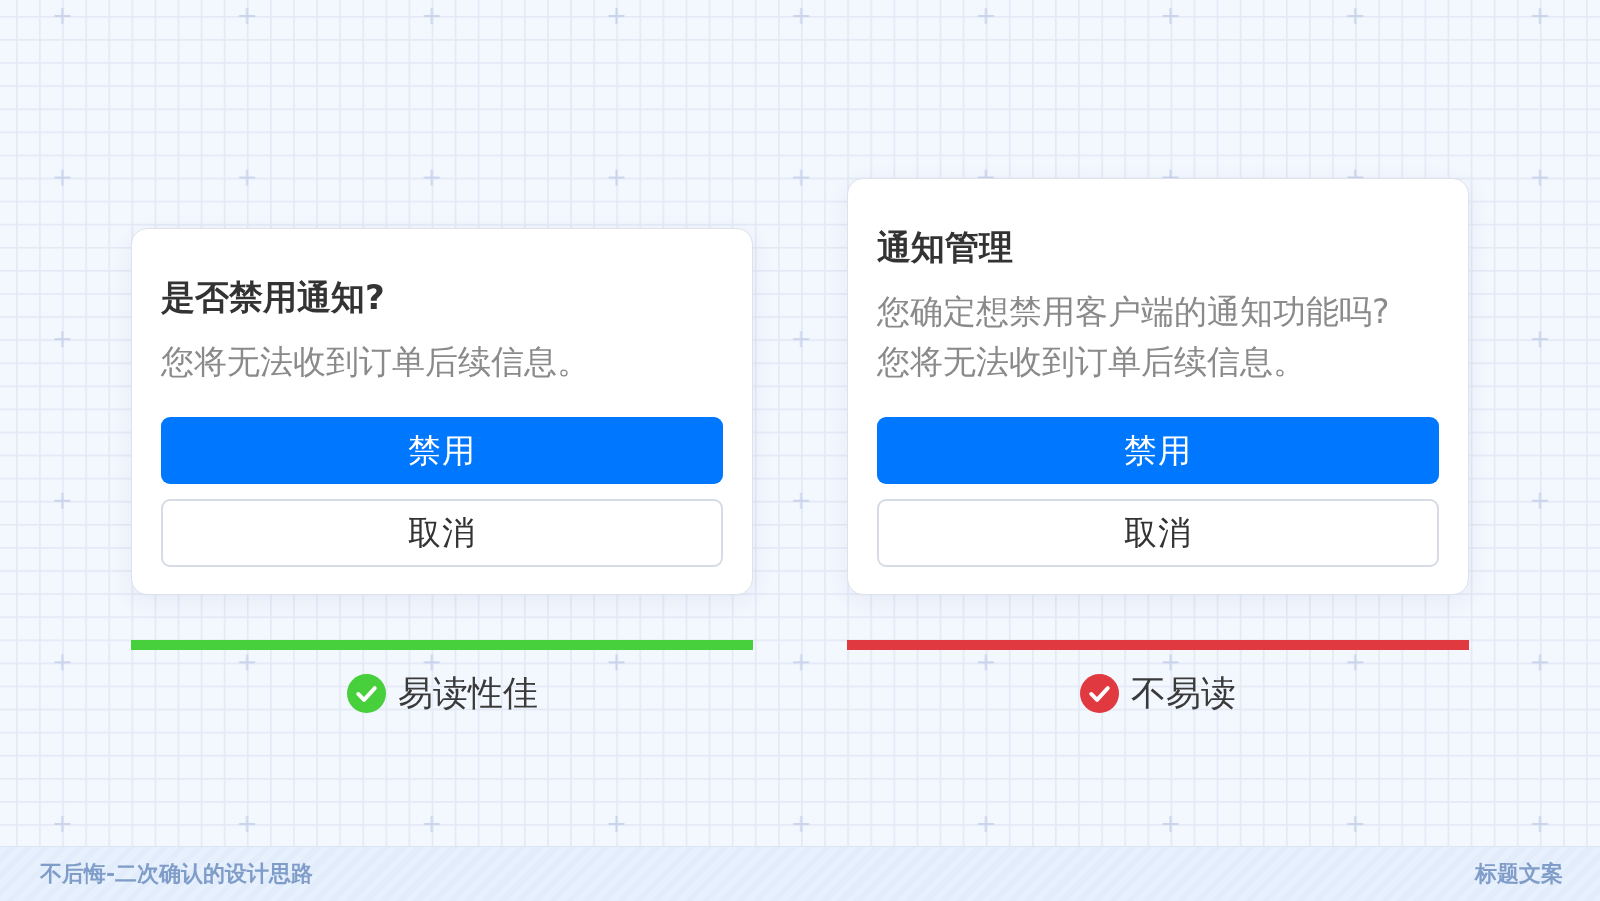 The height and width of the screenshot is (901, 1600). Describe the element at coordinates (1519, 874) in the screenshot. I see `footer-caption: 标题文案` at that location.